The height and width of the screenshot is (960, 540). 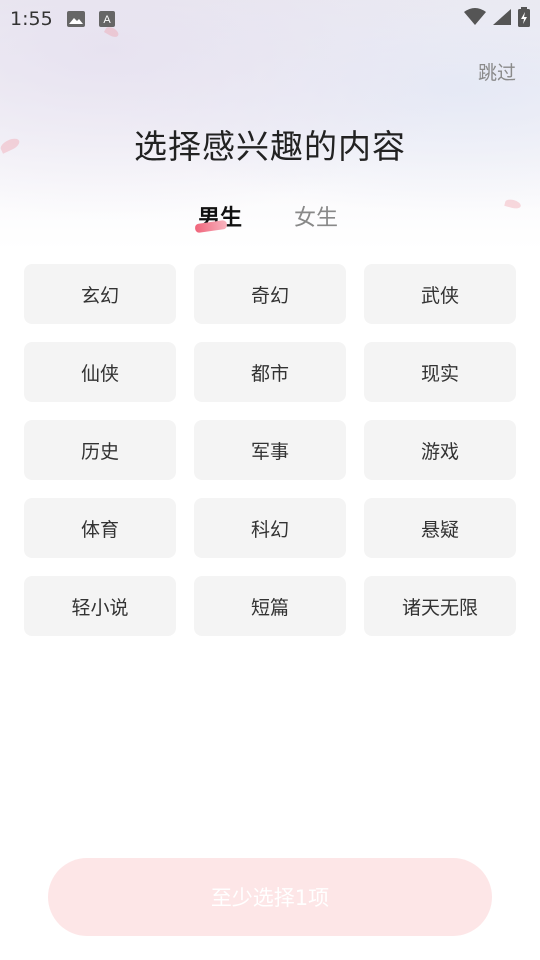 I want to click on wifi-icon, so click(x=475, y=16).